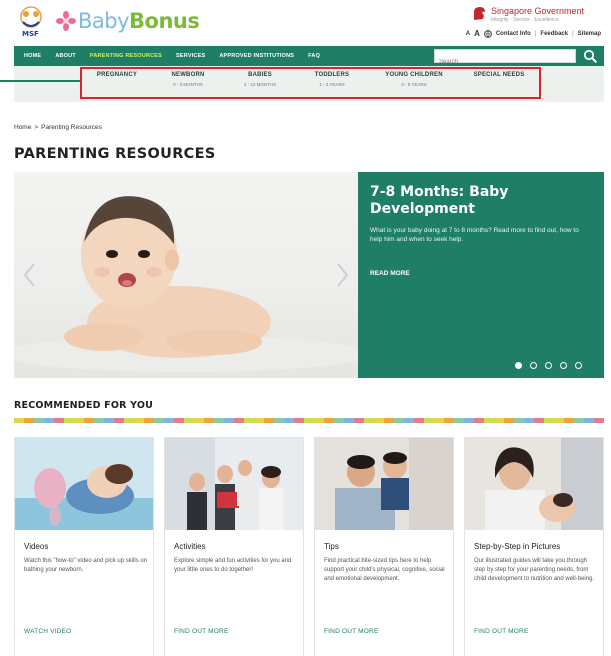 The height and width of the screenshot is (656, 611). I want to click on read-more-link: READ MORE, so click(390, 273).